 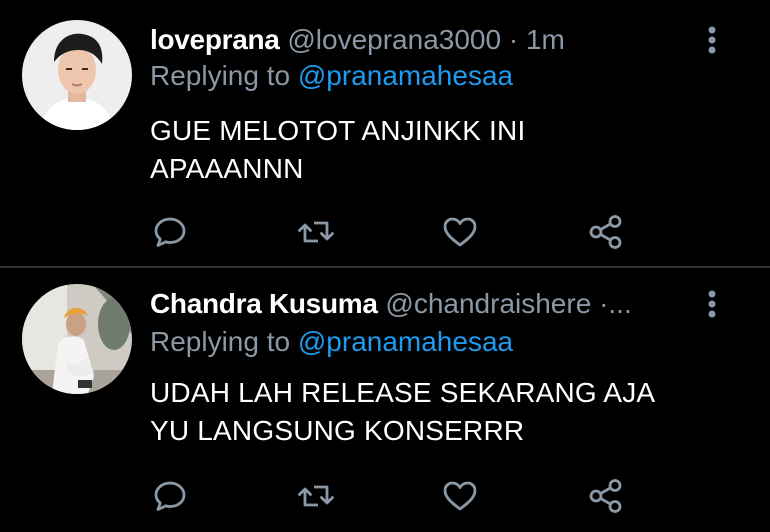 What do you see at coordinates (215, 39) in the screenshot?
I see `display-name: loveprana` at bounding box center [215, 39].